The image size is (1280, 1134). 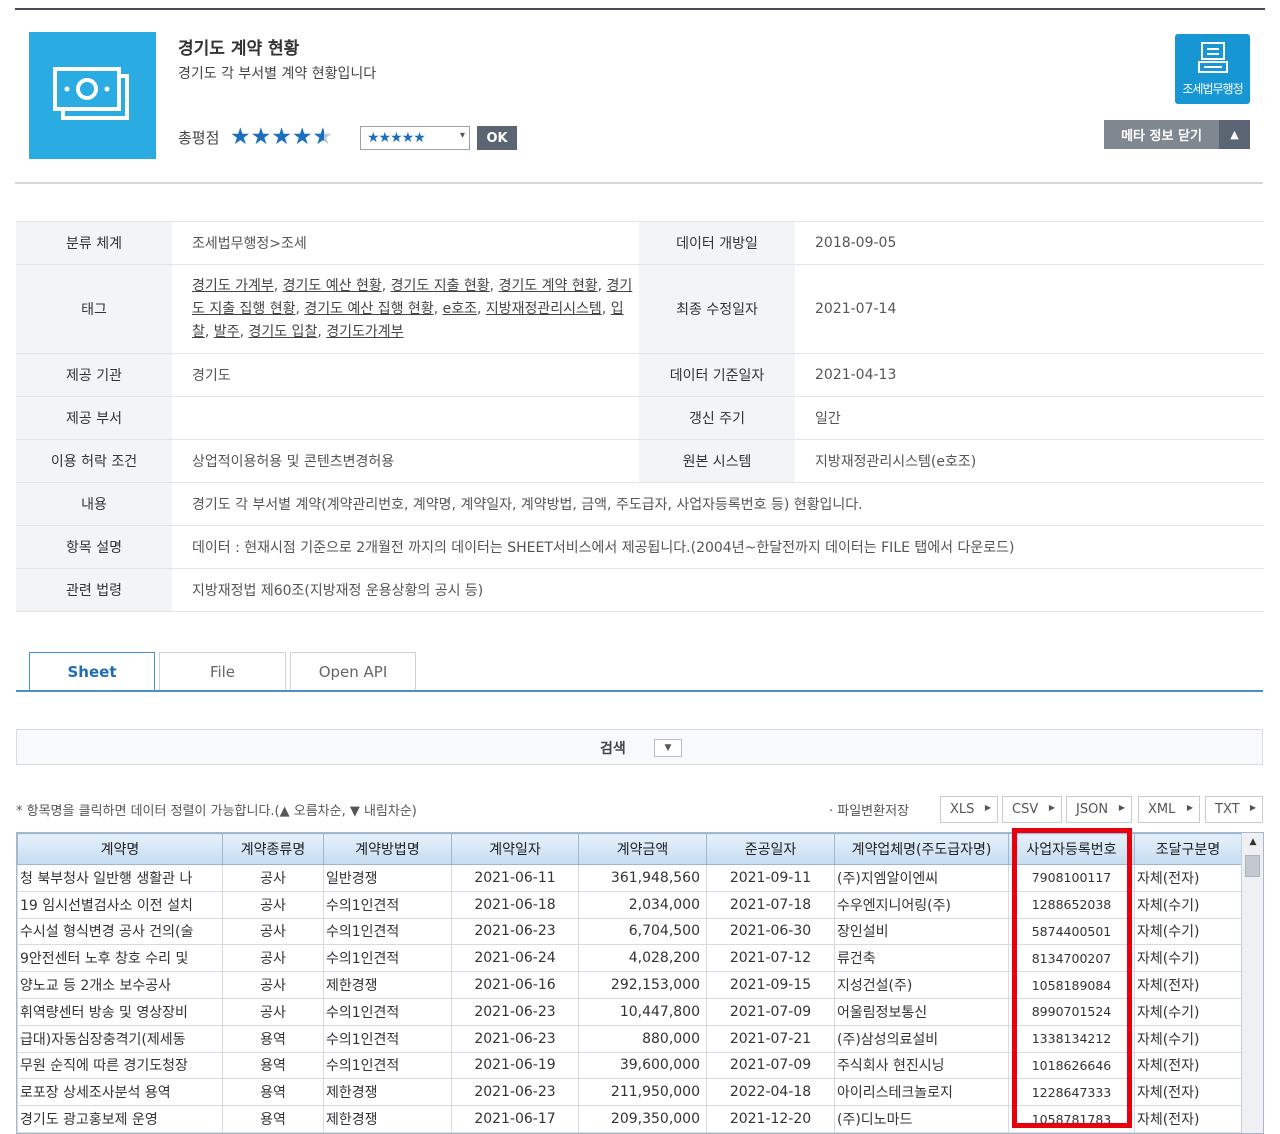 I want to click on table-cell: 주식회사 현진시닝, so click(x=921, y=1065).